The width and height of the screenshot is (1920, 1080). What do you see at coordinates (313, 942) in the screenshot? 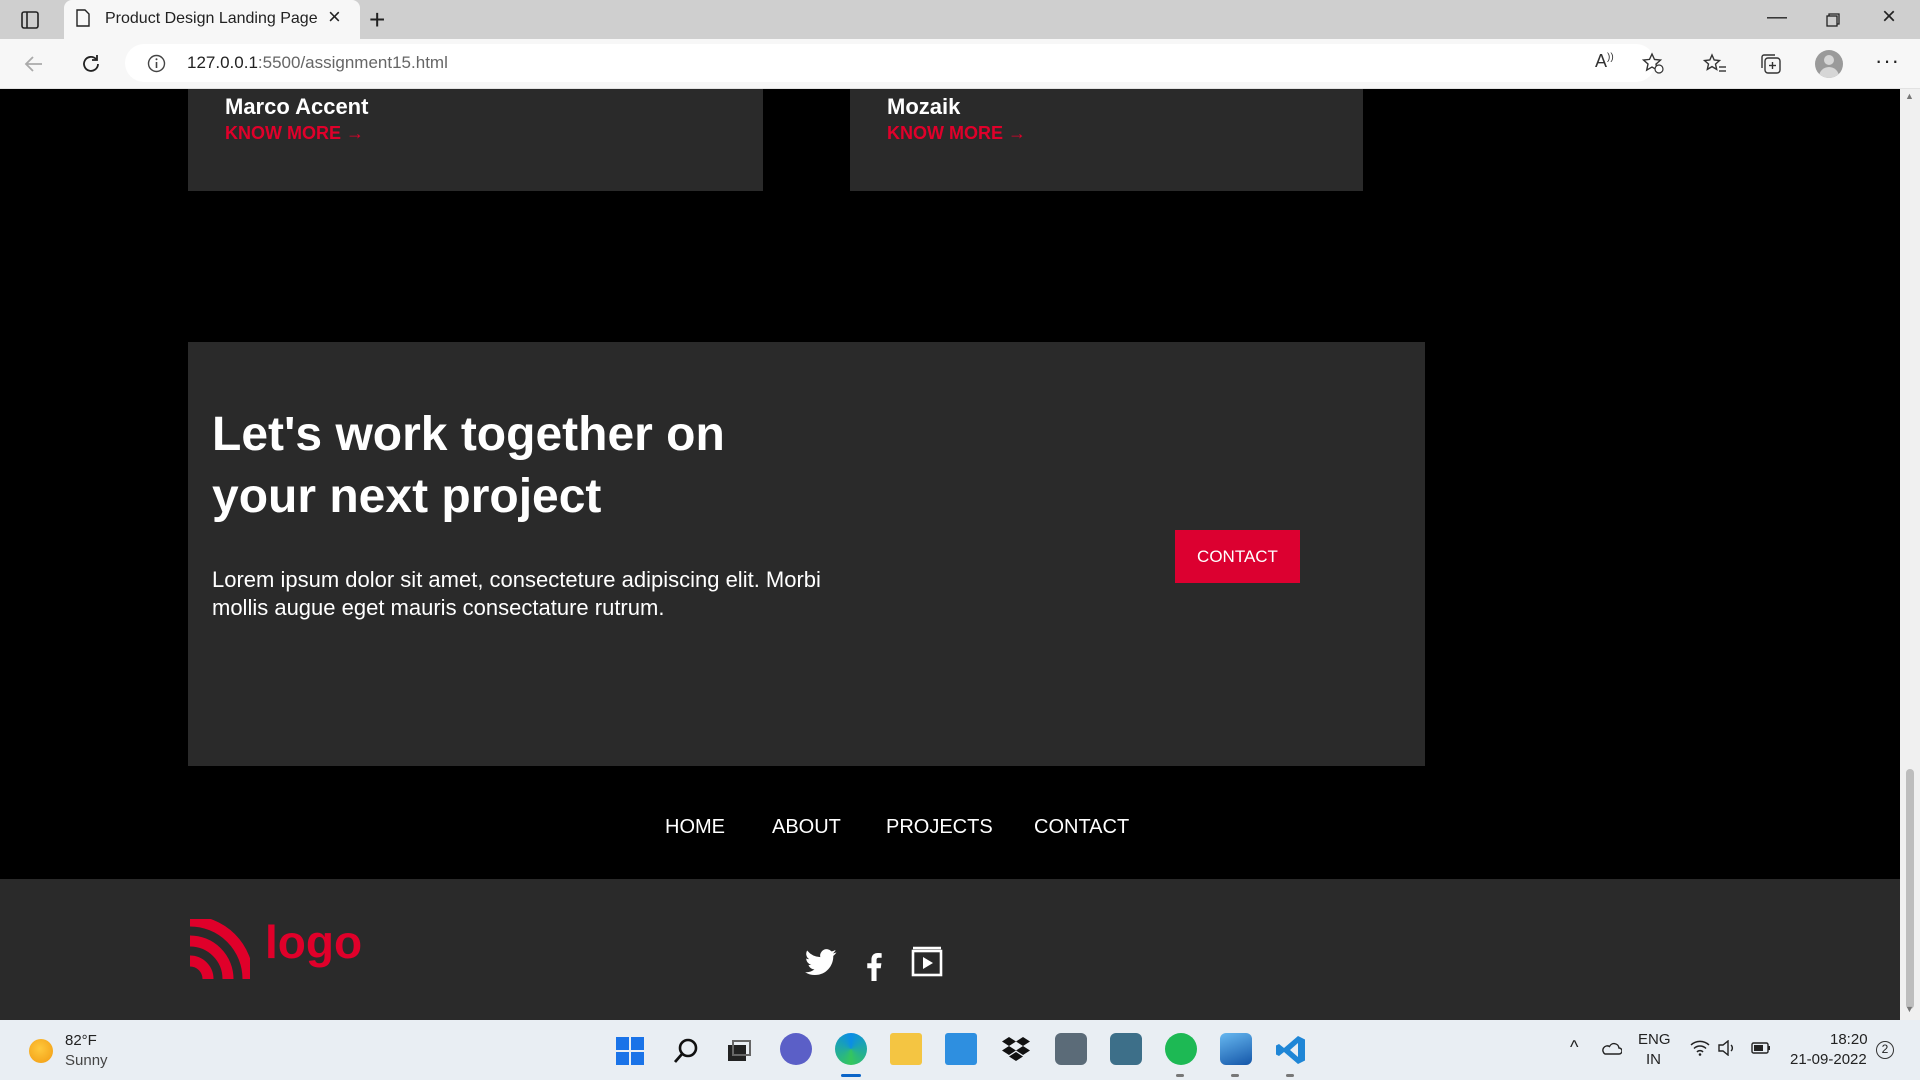
I see `logo-text: logo` at bounding box center [313, 942].